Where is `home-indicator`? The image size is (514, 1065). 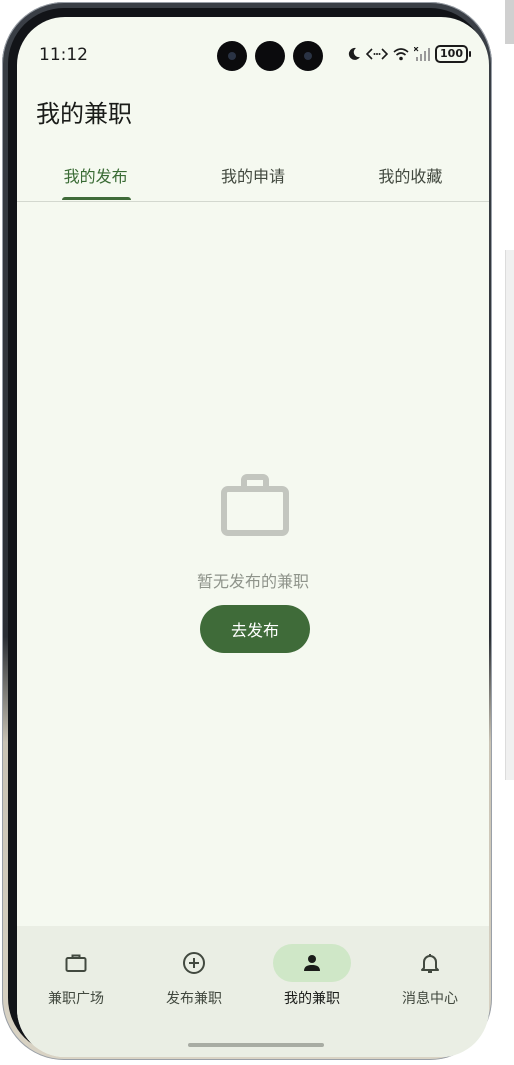
home-indicator is located at coordinates (256, 1045).